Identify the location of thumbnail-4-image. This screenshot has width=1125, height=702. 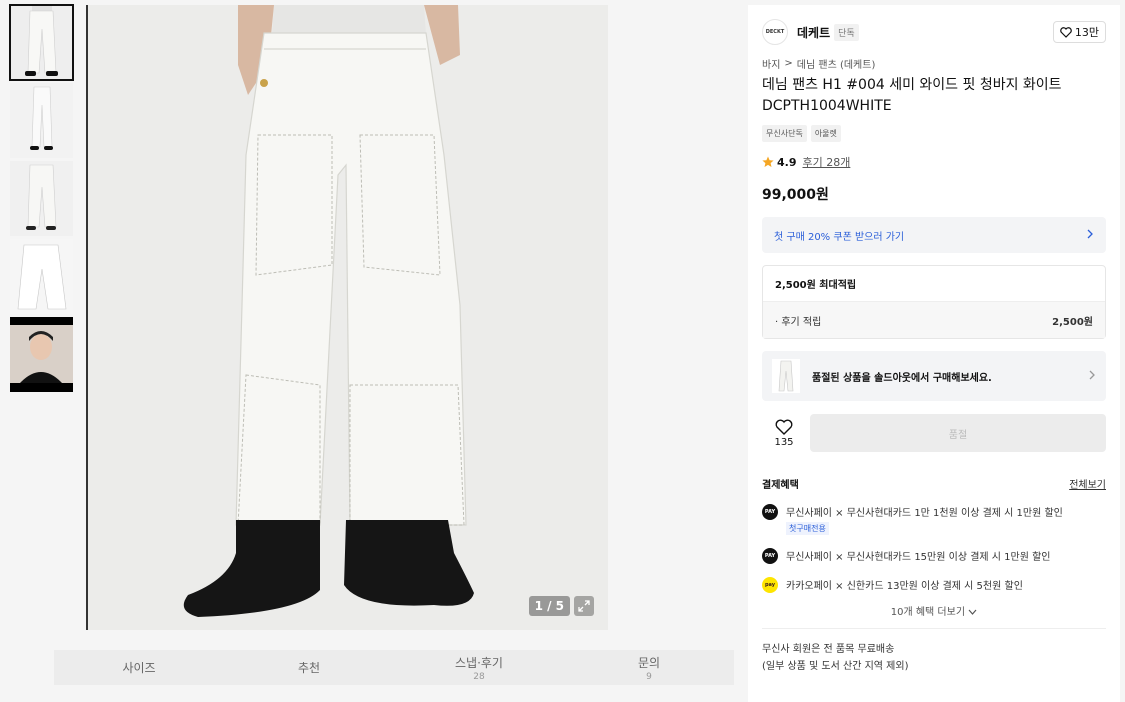
(41, 276).